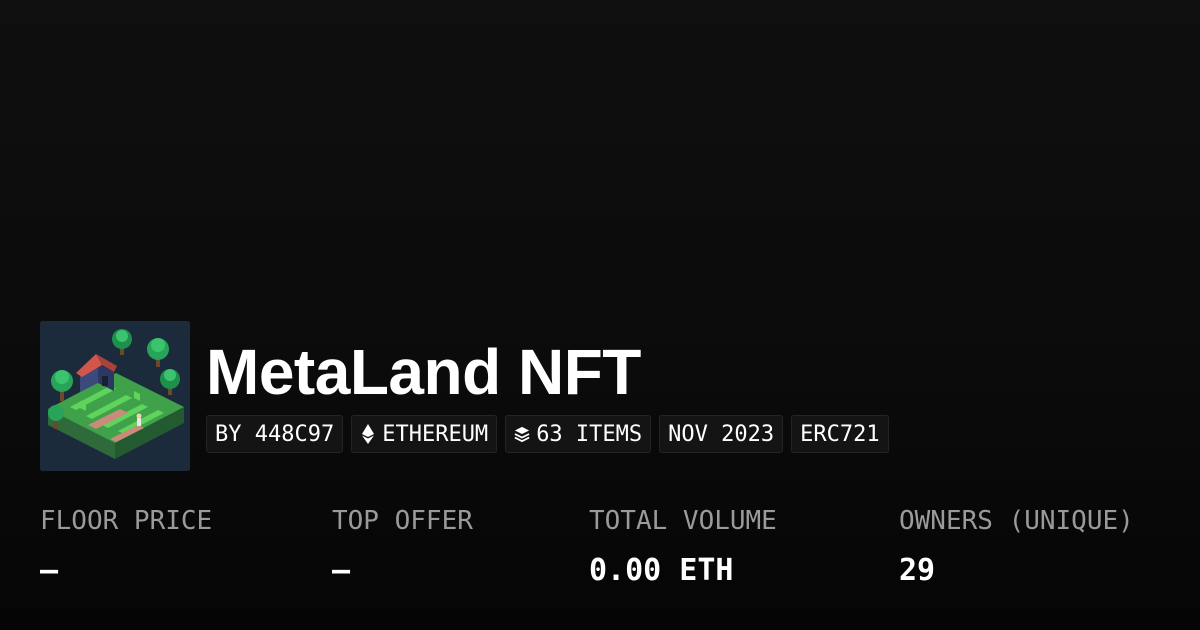  What do you see at coordinates (126, 548) in the screenshot?
I see `floor-price-stat: FLOOR PRICE –` at bounding box center [126, 548].